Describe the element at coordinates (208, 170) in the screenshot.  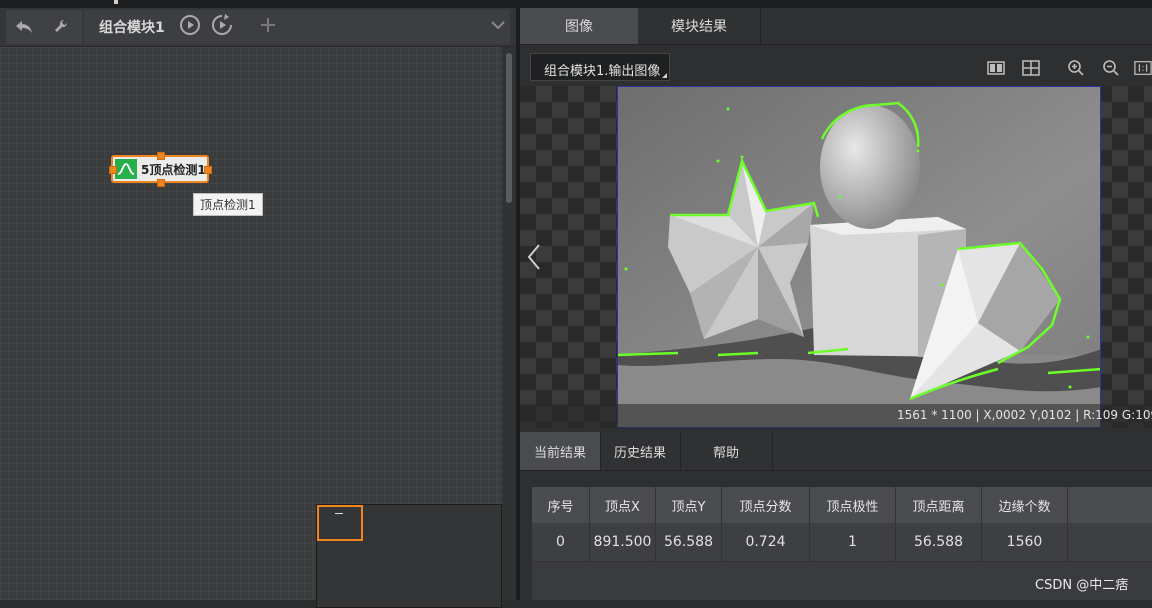
I see `node-handle-right` at that location.